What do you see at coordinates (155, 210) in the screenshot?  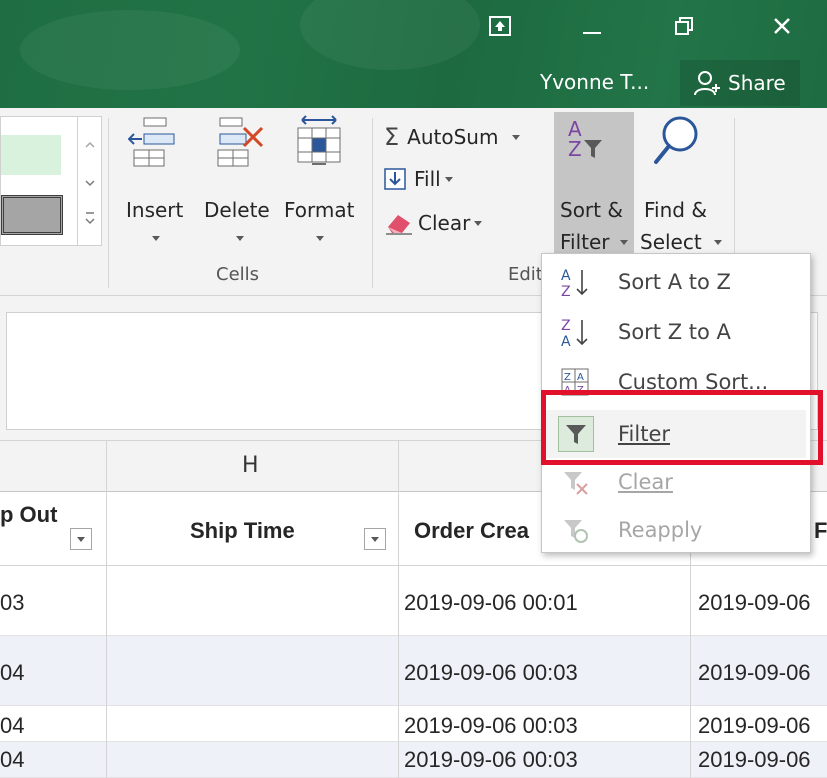 I see `insert-label: Insert` at bounding box center [155, 210].